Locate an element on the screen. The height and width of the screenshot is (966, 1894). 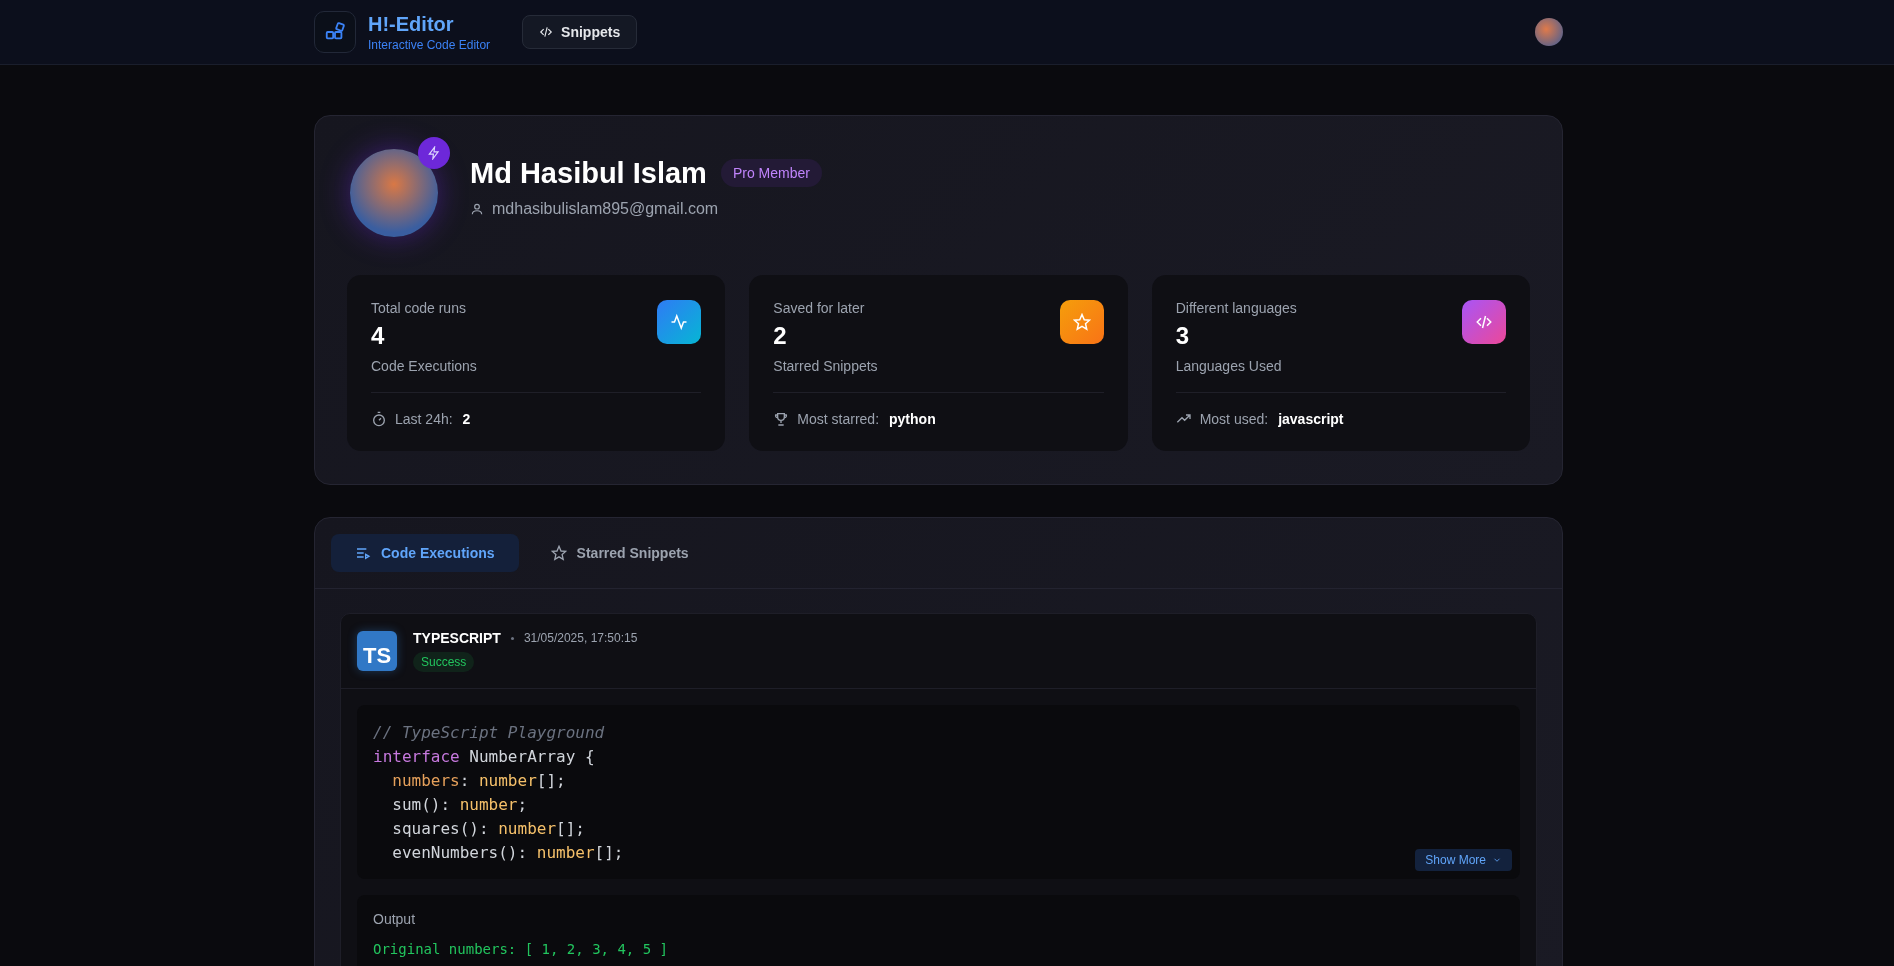
output-label: Output is located at coordinates (395, 919).